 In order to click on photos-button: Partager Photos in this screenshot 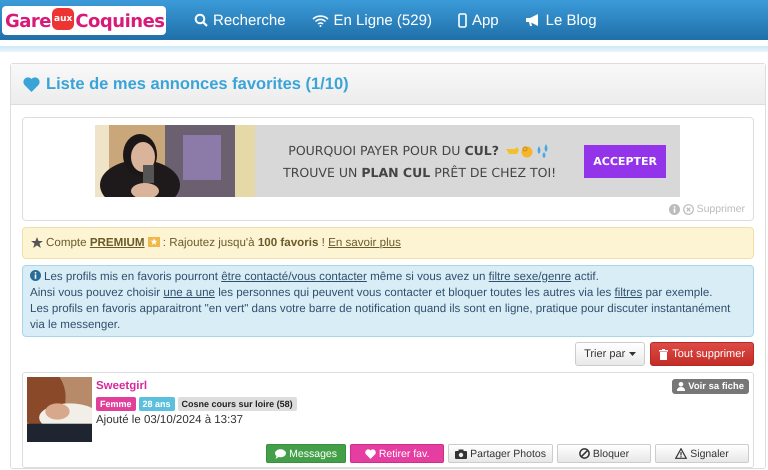, I will do `click(500, 453)`.